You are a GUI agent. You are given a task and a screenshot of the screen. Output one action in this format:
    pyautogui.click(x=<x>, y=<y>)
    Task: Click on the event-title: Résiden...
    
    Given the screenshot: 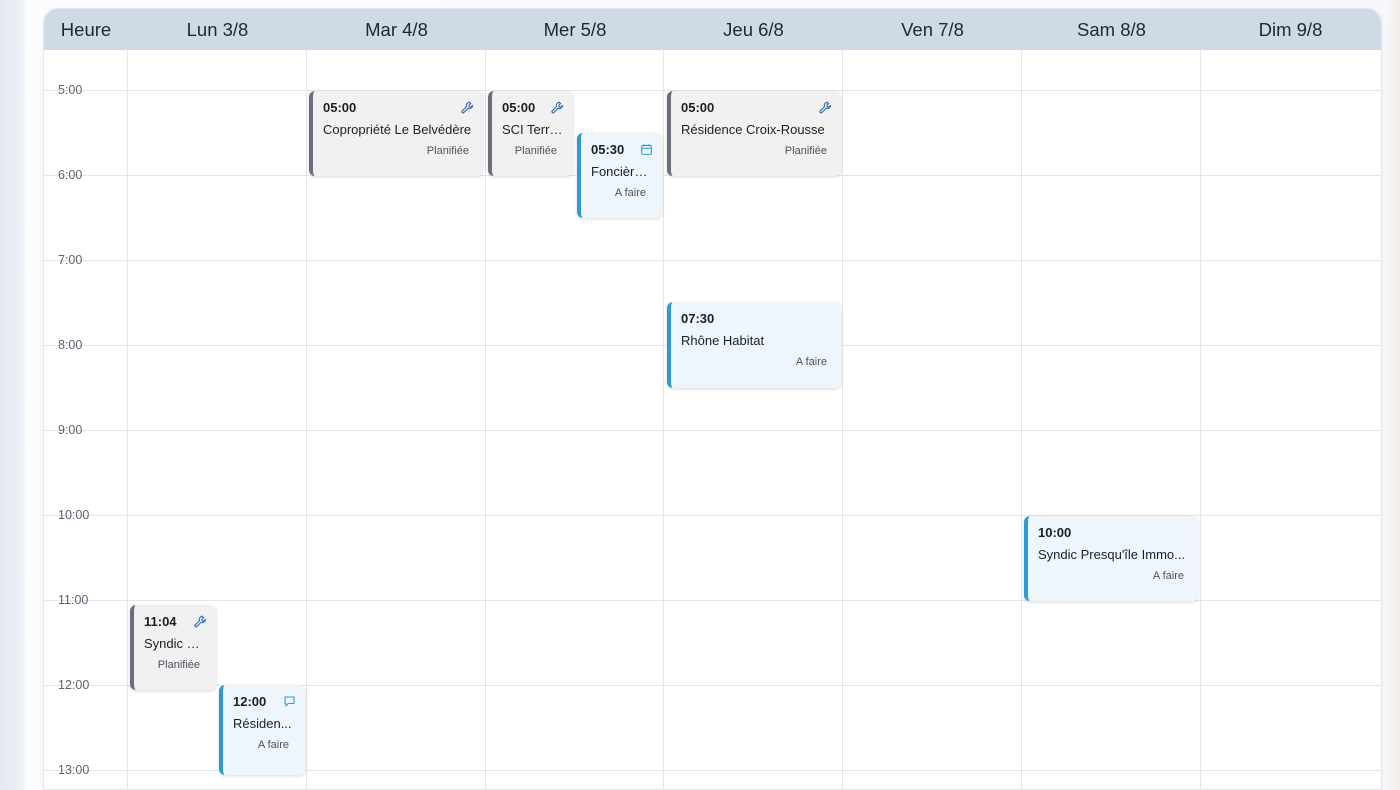 What is the action you would take?
    pyautogui.click(x=262, y=723)
    